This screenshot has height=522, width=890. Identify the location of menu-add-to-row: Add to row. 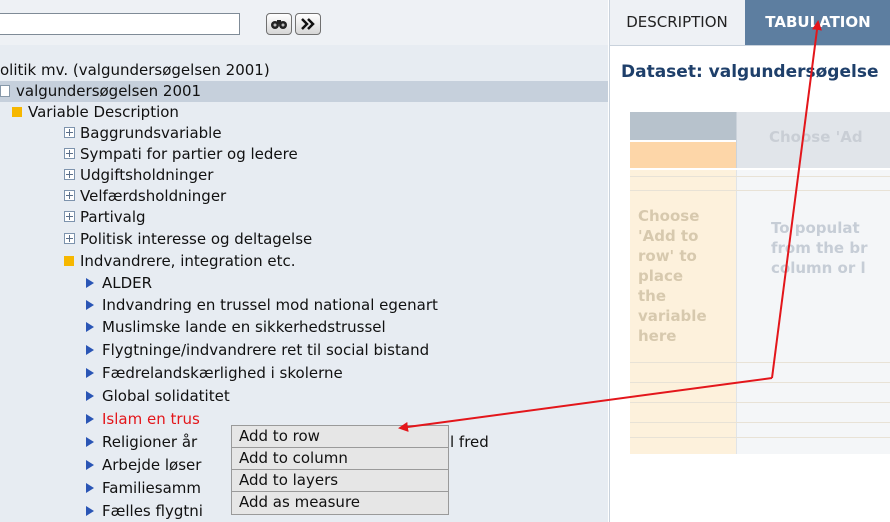
(340, 437).